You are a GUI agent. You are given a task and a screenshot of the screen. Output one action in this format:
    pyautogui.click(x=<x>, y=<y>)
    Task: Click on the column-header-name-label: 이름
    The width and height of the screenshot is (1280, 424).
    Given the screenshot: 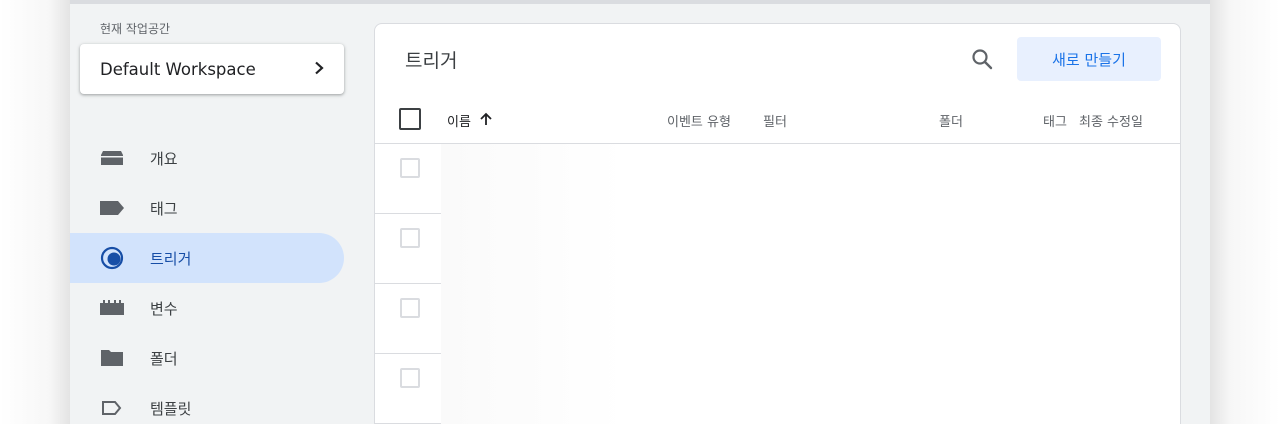 What is the action you would take?
    pyautogui.click(x=459, y=122)
    